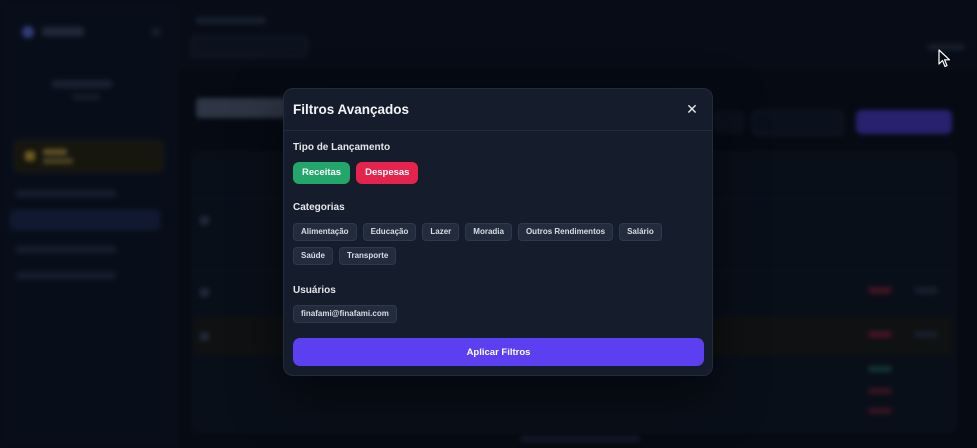 This screenshot has width=977, height=448. What do you see at coordinates (497, 314) in the screenshot?
I see `user-chips: finafami@finafami.com` at bounding box center [497, 314].